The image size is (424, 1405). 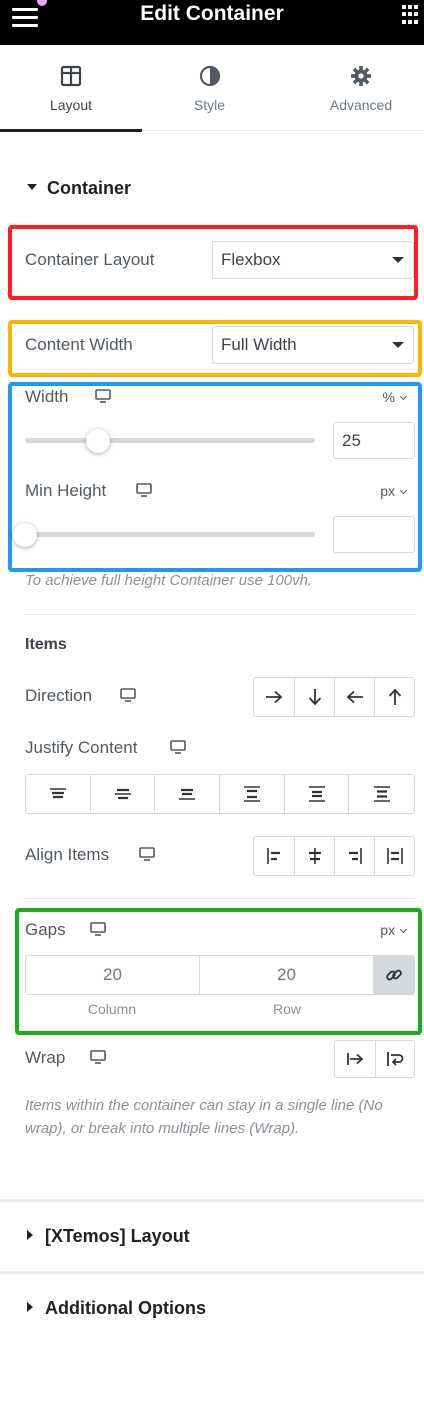 I want to click on link-icon, so click(x=394, y=975).